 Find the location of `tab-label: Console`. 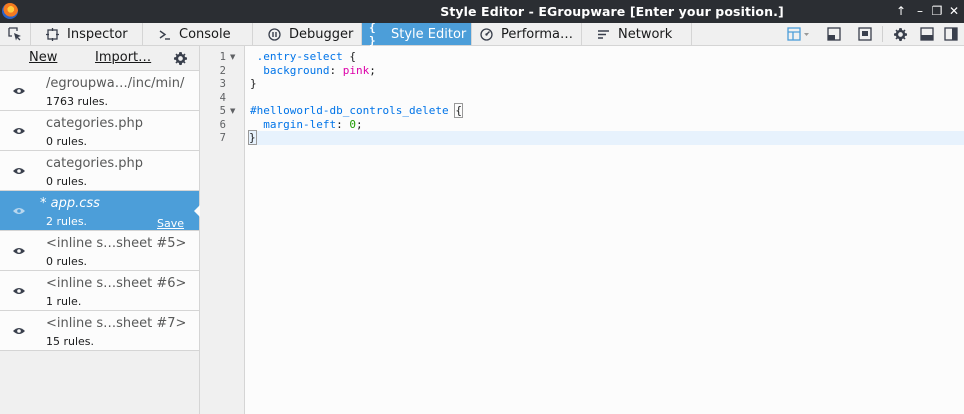

tab-label: Console is located at coordinates (205, 34).